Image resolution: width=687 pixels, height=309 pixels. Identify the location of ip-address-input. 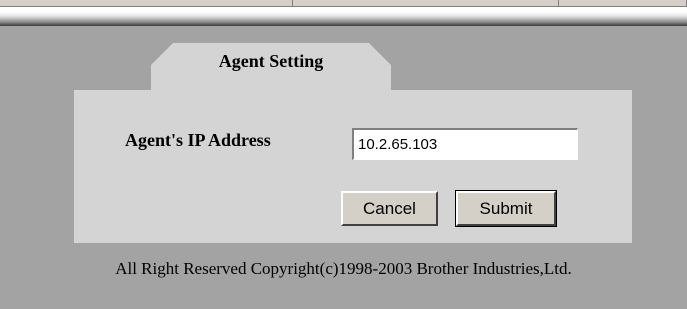
(465, 144).